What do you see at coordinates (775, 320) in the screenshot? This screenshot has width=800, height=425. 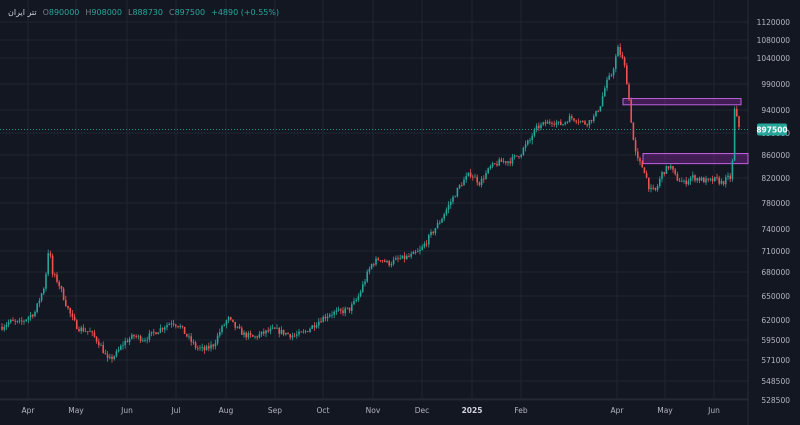 I see `price-tick-label: 620000` at bounding box center [775, 320].